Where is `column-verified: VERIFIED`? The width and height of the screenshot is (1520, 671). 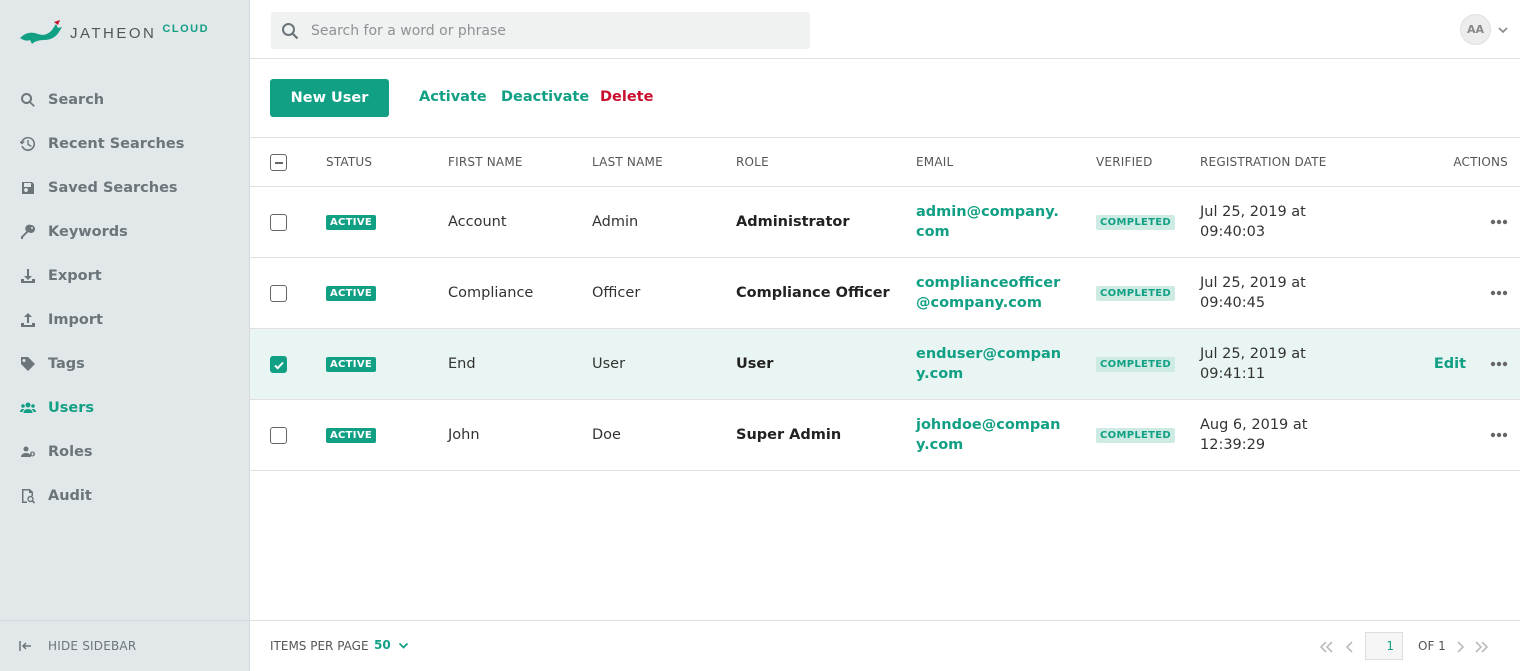
column-verified: VERIFIED is located at coordinates (1124, 162).